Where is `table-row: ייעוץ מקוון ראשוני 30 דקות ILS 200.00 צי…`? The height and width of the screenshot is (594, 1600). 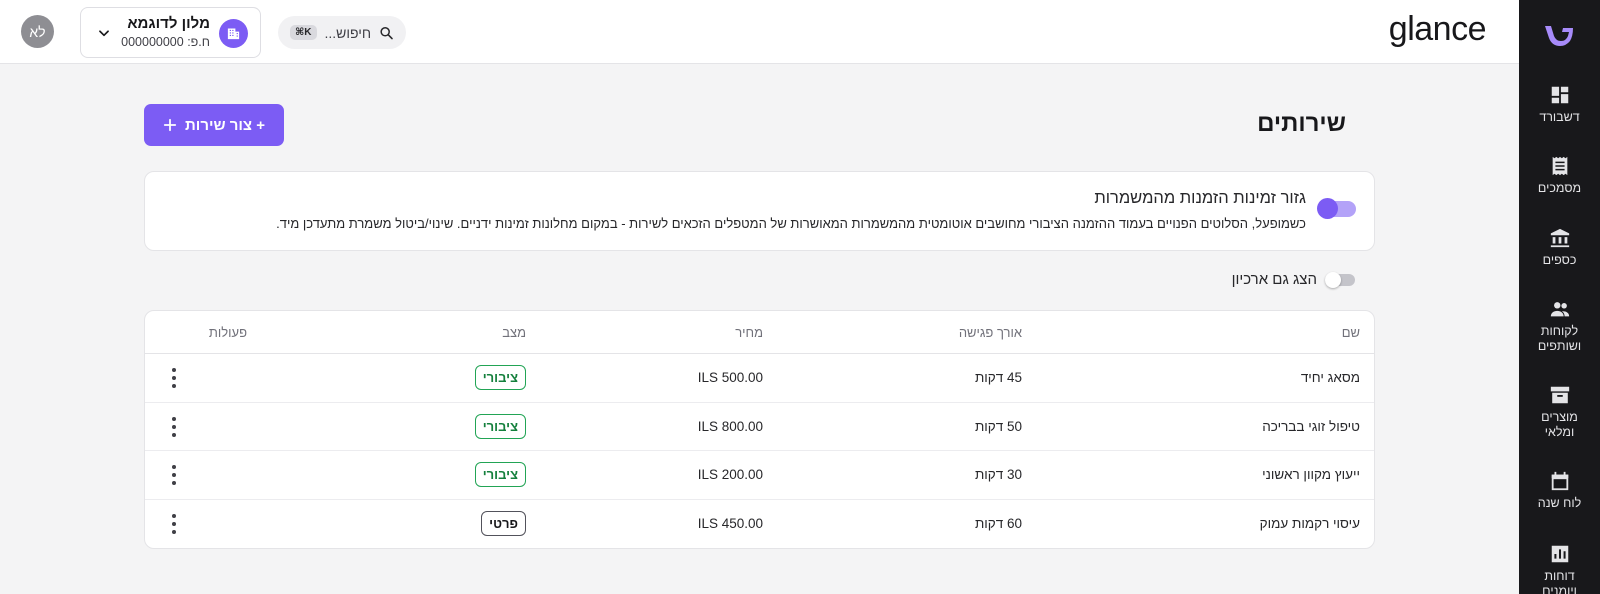
table-row: ייעוץ מקוון ראשוני 30 דקות ILS 200.00 צי… is located at coordinates (759, 475).